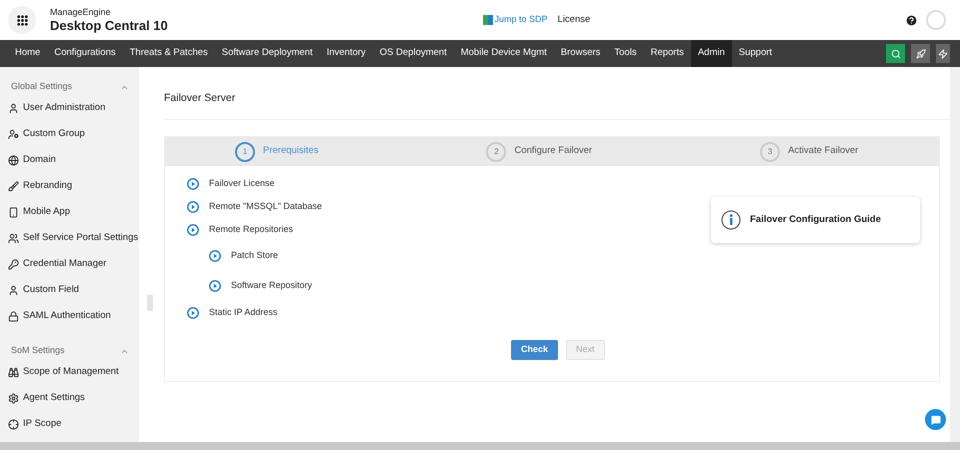  What do you see at coordinates (71, 372) in the screenshot?
I see `sidebar-item: Scope of Management` at bounding box center [71, 372].